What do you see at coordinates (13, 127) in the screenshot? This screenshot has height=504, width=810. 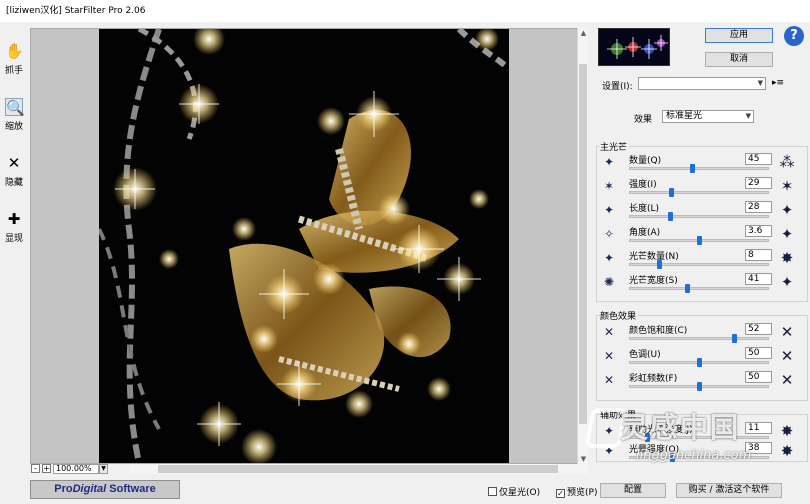 I see `tool-zoom-label: 缩放` at bounding box center [13, 127].